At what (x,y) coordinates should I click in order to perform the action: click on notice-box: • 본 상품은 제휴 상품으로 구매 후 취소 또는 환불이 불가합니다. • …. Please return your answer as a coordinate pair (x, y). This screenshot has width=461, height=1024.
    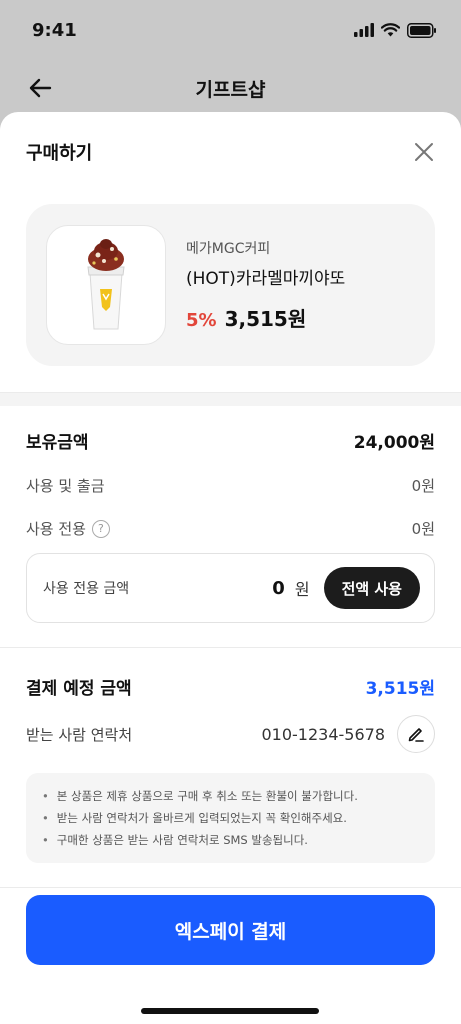
    Looking at the image, I should click on (230, 818).